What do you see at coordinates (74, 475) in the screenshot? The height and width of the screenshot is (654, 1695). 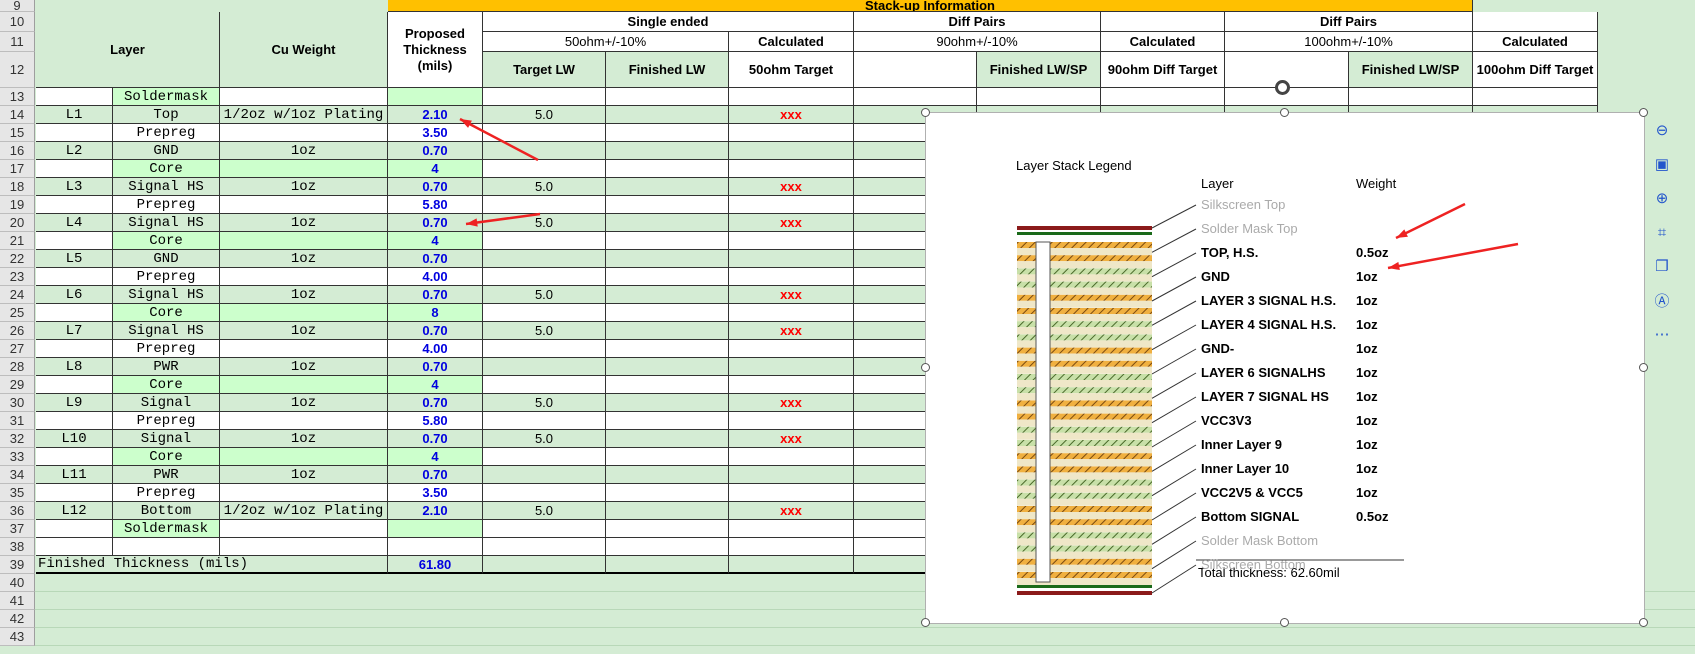 I see `layer-id: L11` at bounding box center [74, 475].